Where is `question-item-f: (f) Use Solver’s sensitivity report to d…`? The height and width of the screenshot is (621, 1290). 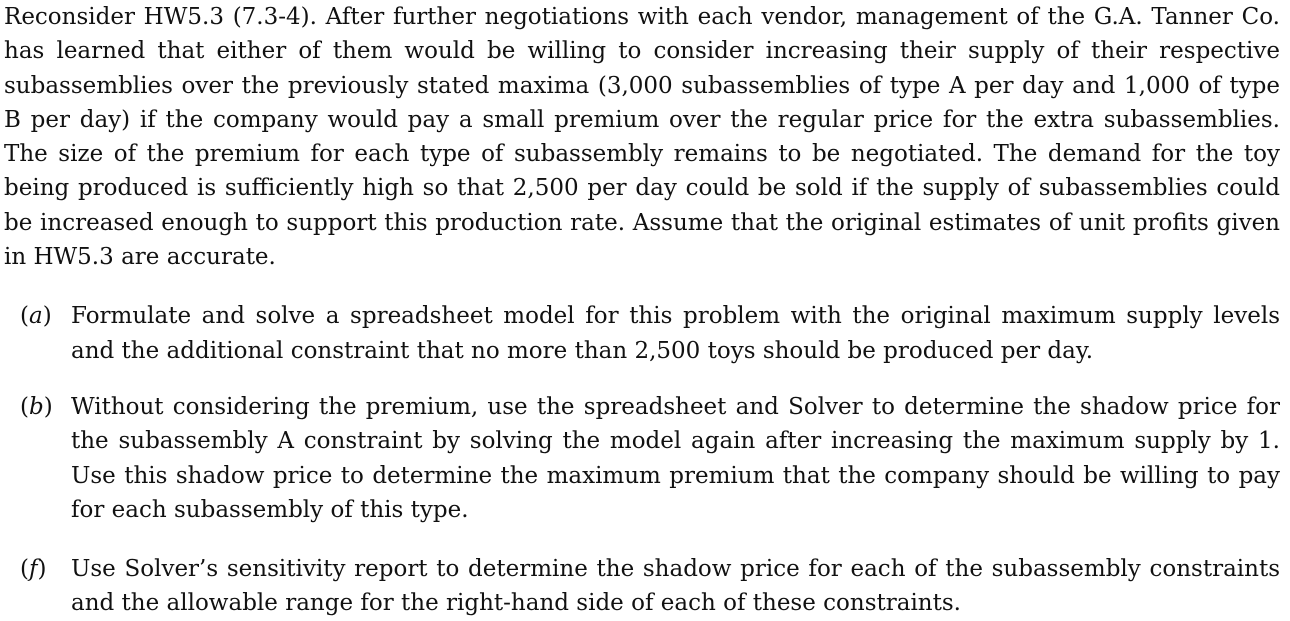 question-item-f: (f) Use Solver’s sensitivity report to d… is located at coordinates (642, 586).